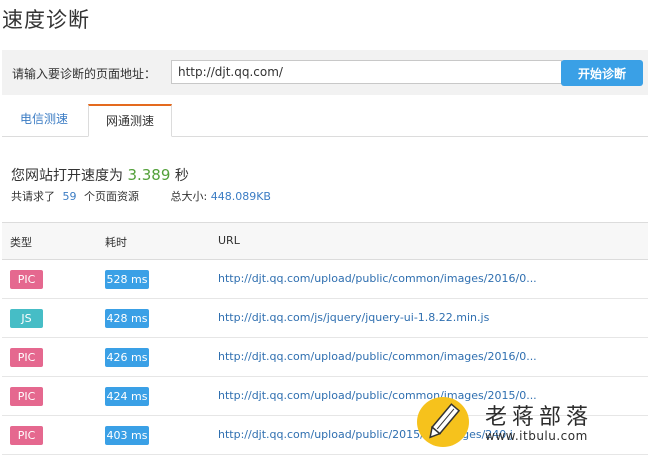 The width and height of the screenshot is (648, 455). What do you see at coordinates (536, 436) in the screenshot?
I see `watermark-url: www.itbulu.com` at bounding box center [536, 436].